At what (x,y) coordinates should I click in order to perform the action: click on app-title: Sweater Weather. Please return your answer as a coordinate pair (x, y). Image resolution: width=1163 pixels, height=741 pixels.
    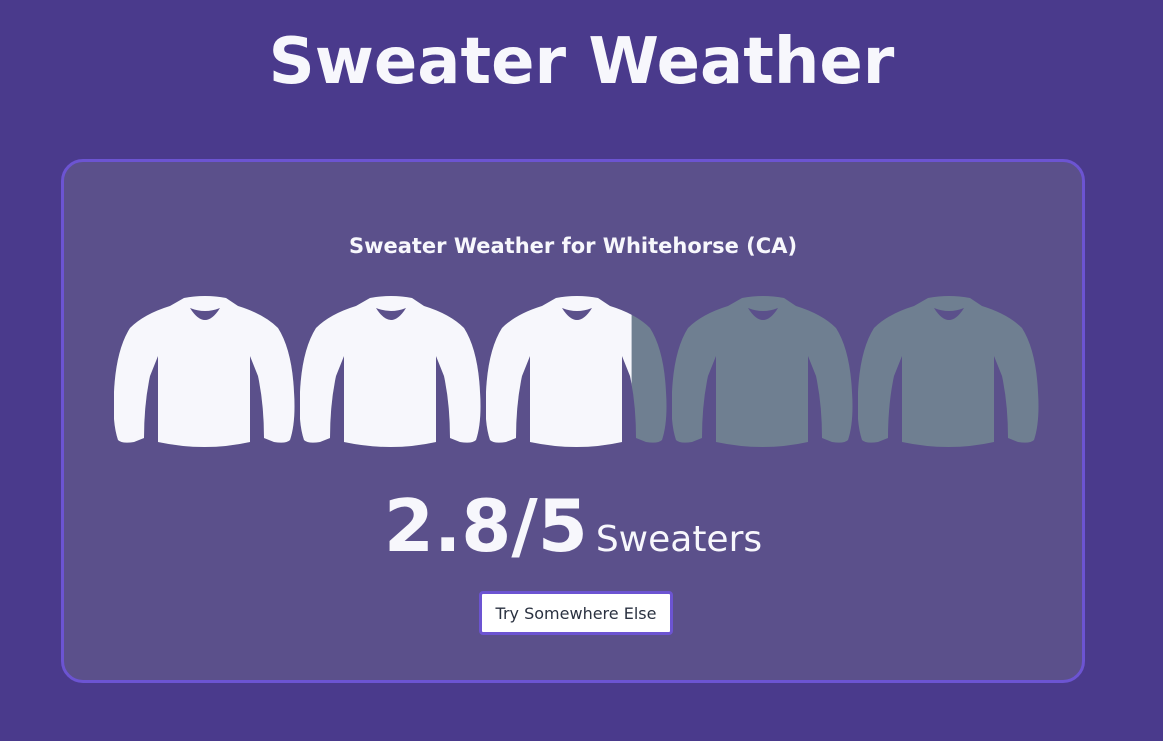
    Looking at the image, I should click on (581, 62).